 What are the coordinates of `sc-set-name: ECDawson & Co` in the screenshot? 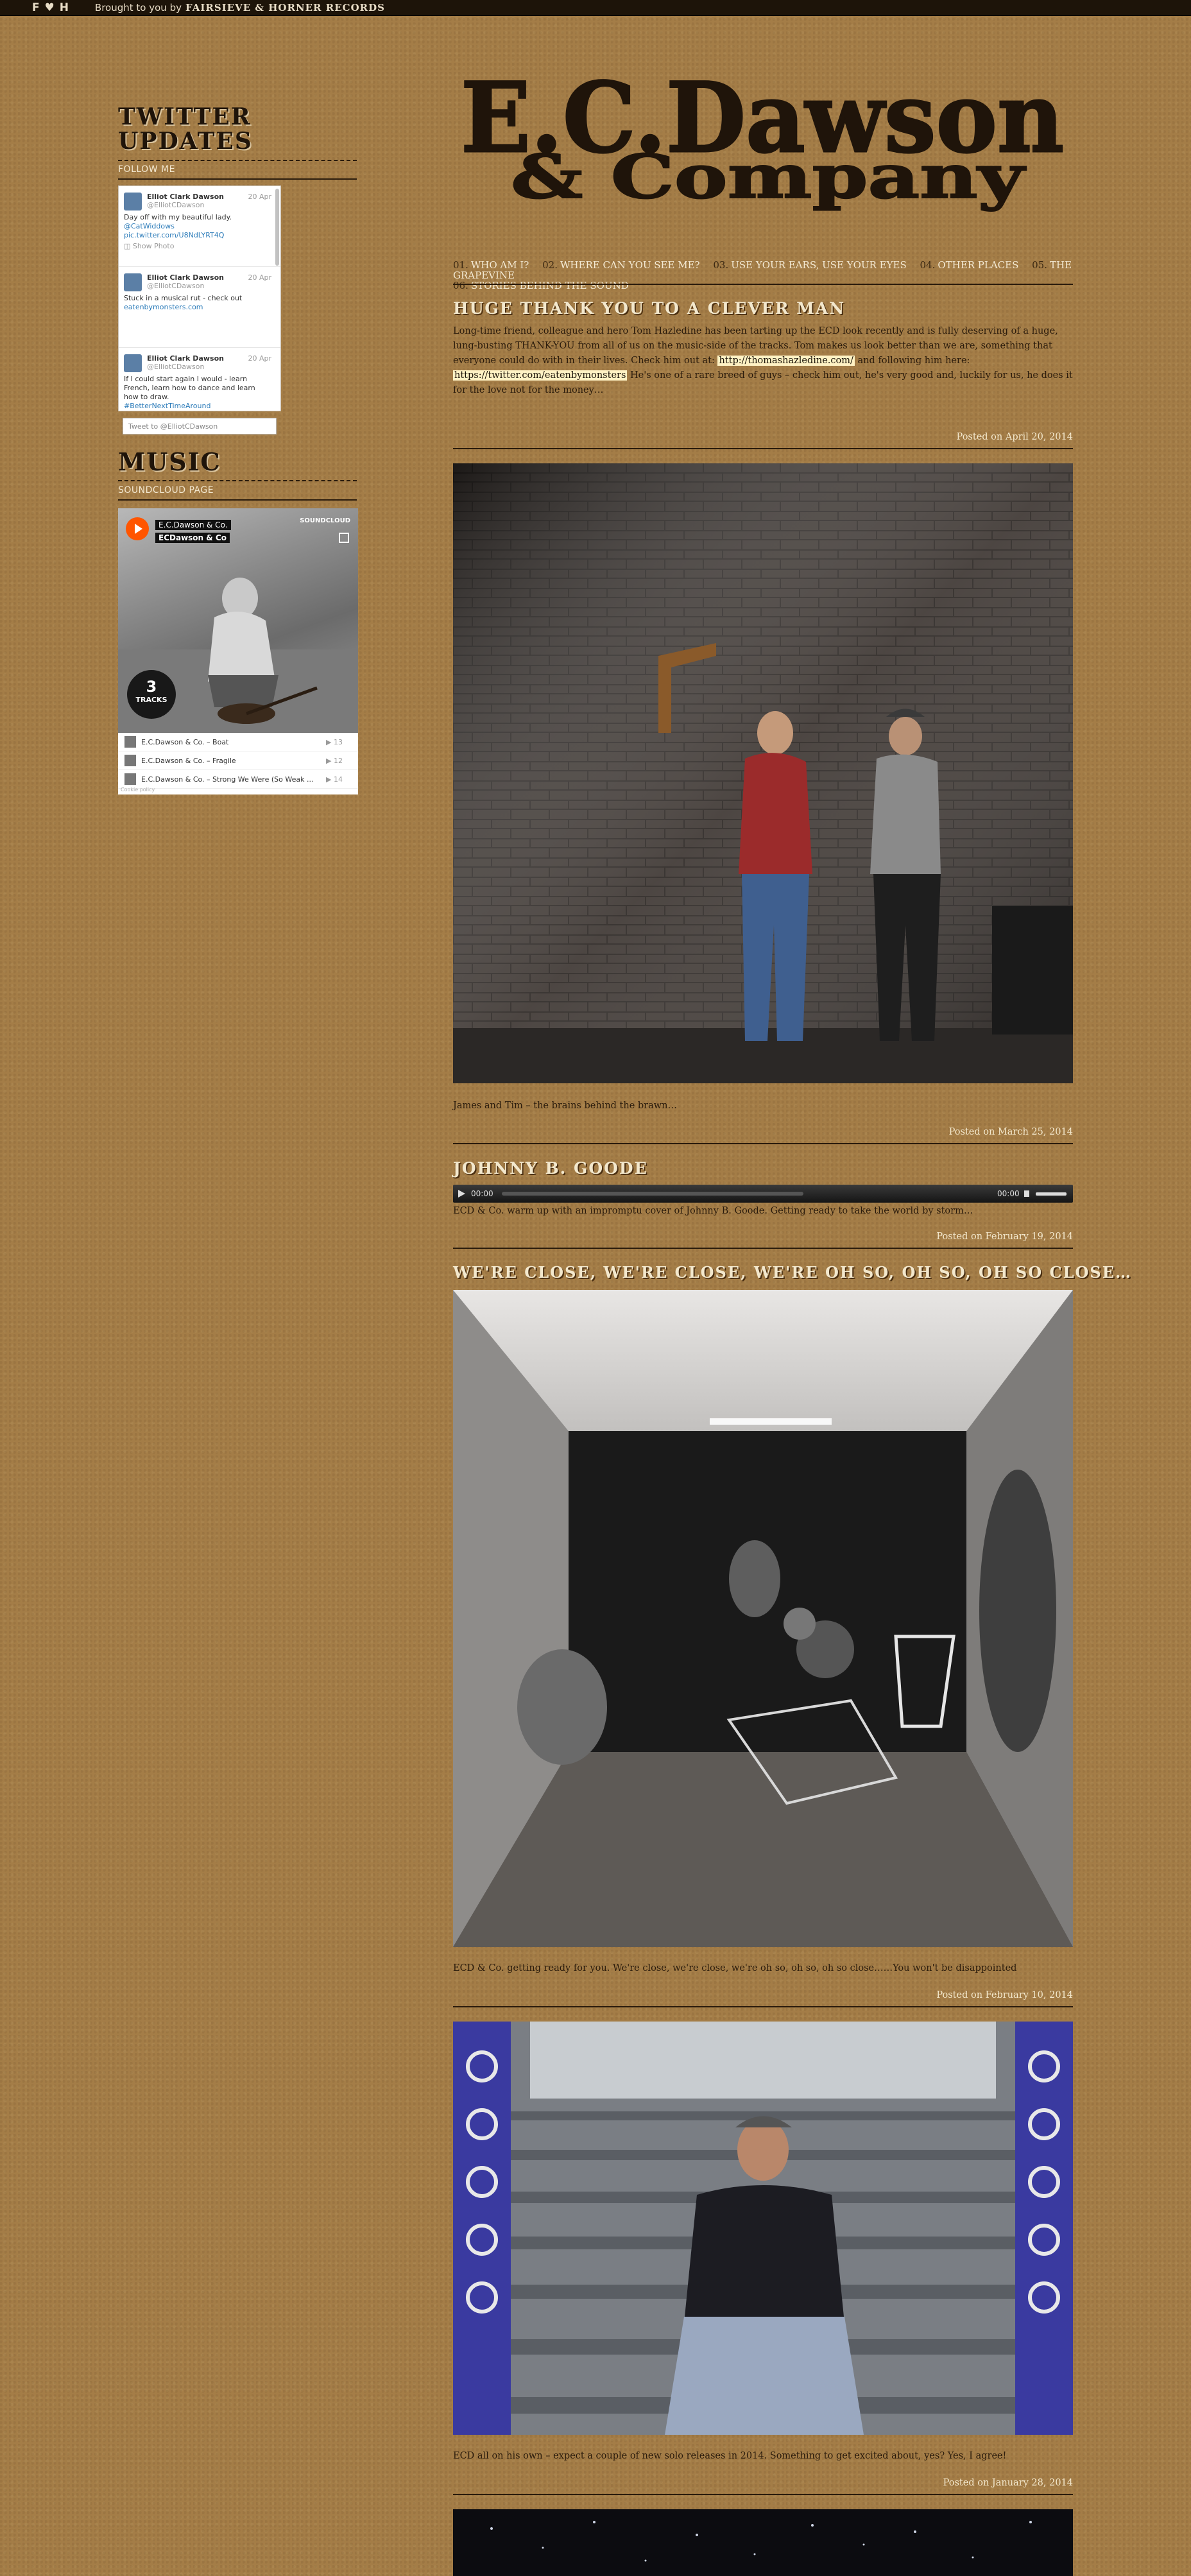 It's located at (192, 538).